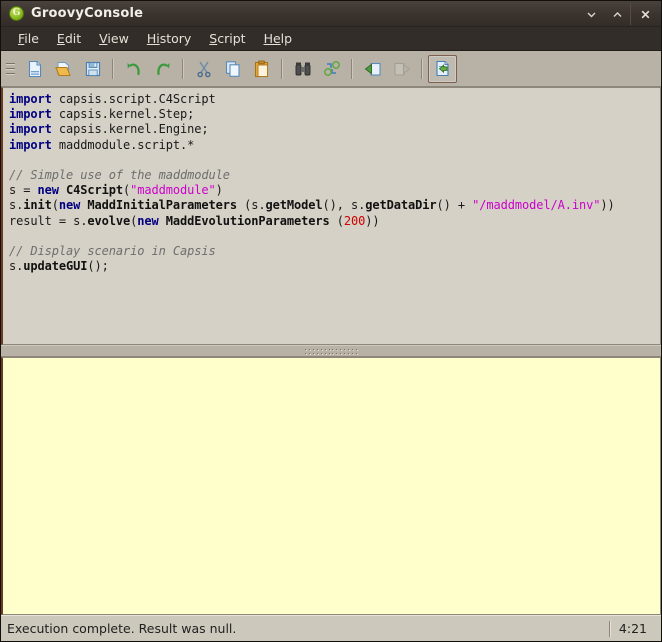 This screenshot has height=642, width=662. Describe the element at coordinates (247, 220) in the screenshot. I see `code-token: MaddEvolutionParameters` at that location.